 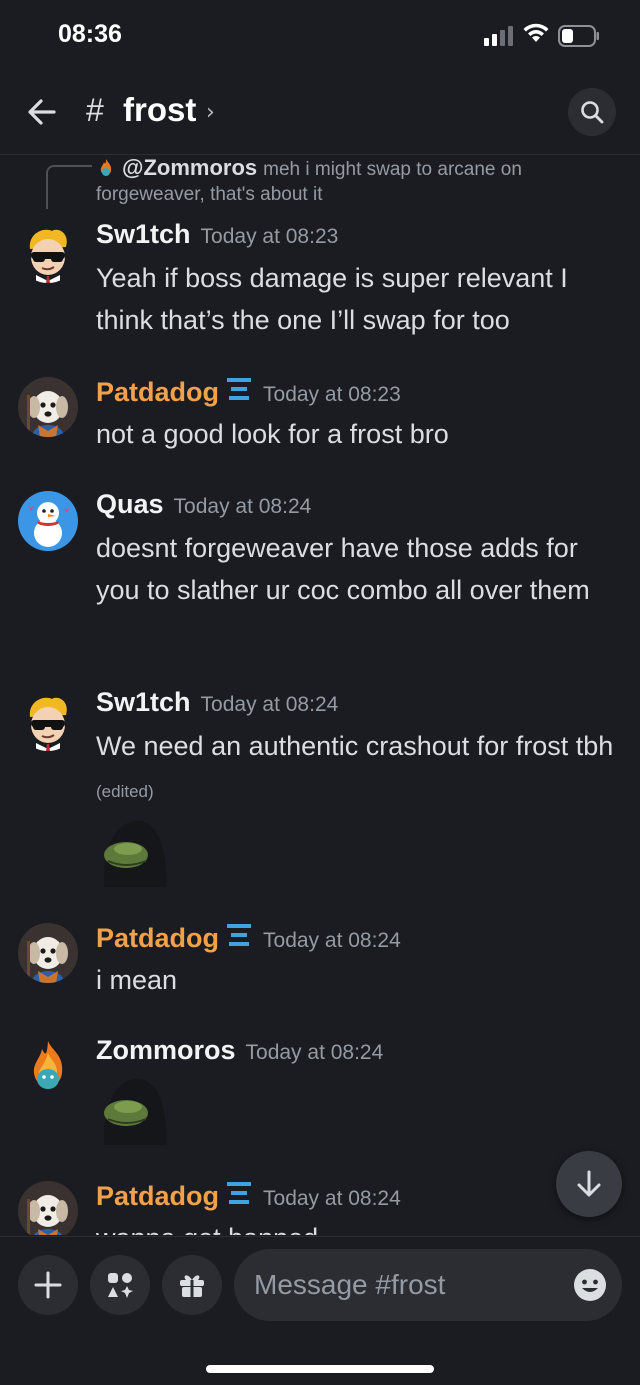 I want to click on emoji-icon, so click(x=590, y=1285).